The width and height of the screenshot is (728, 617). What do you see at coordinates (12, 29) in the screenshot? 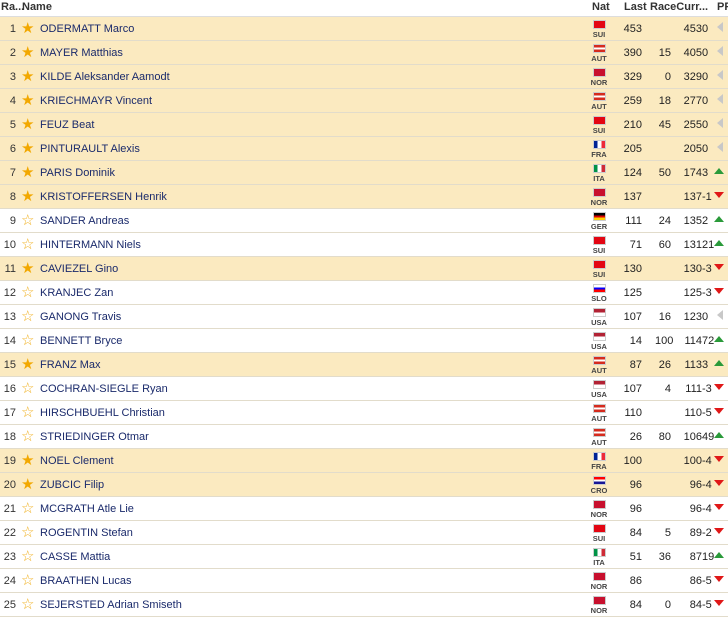
I see `rank-cell: 1` at bounding box center [12, 29].